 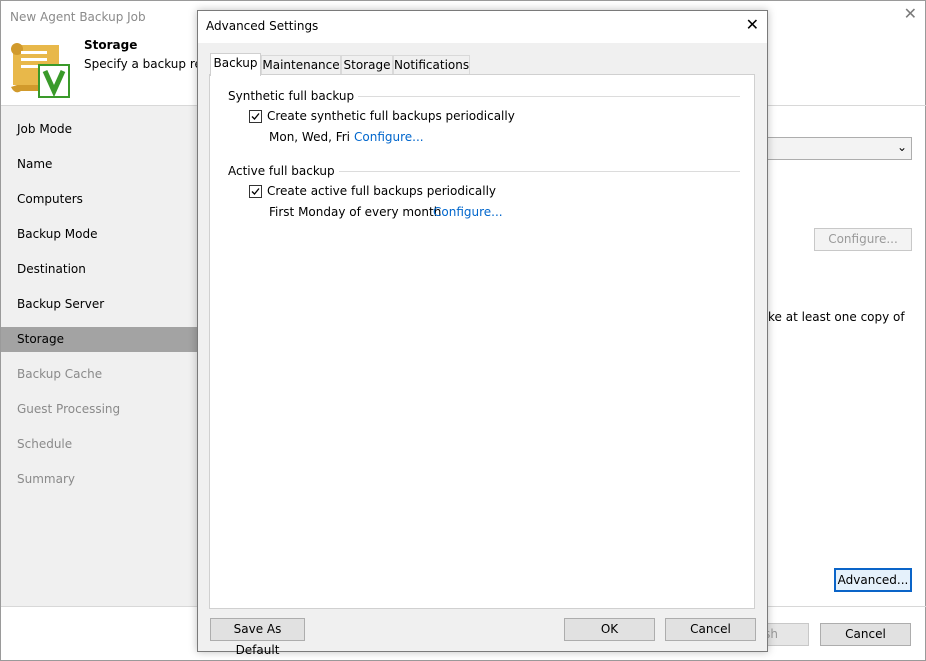 What do you see at coordinates (99, 374) in the screenshot?
I see `step-backup-cache: Backup Cache` at bounding box center [99, 374].